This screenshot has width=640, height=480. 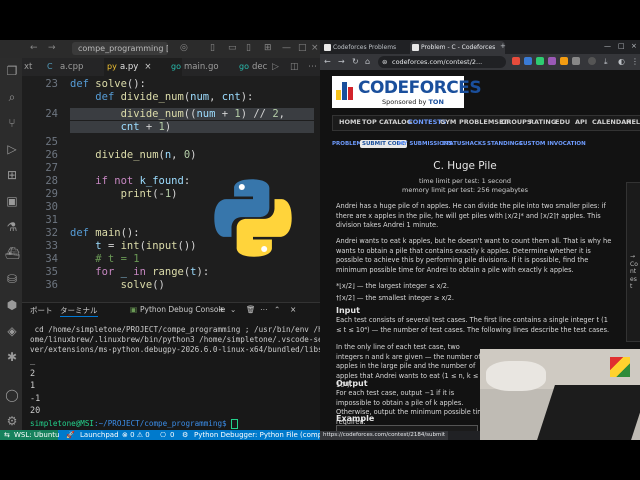 What do you see at coordinates (182, 309) in the screenshot?
I see `terminal-instance: Python Debug Console` at bounding box center [182, 309].